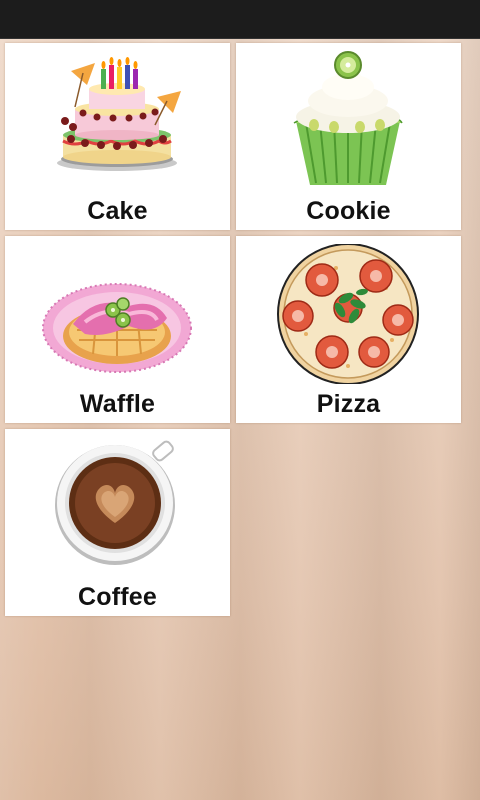 Image resolution: width=480 pixels, height=800 pixels. I want to click on menu-tile-cake: Cake, so click(117, 136).